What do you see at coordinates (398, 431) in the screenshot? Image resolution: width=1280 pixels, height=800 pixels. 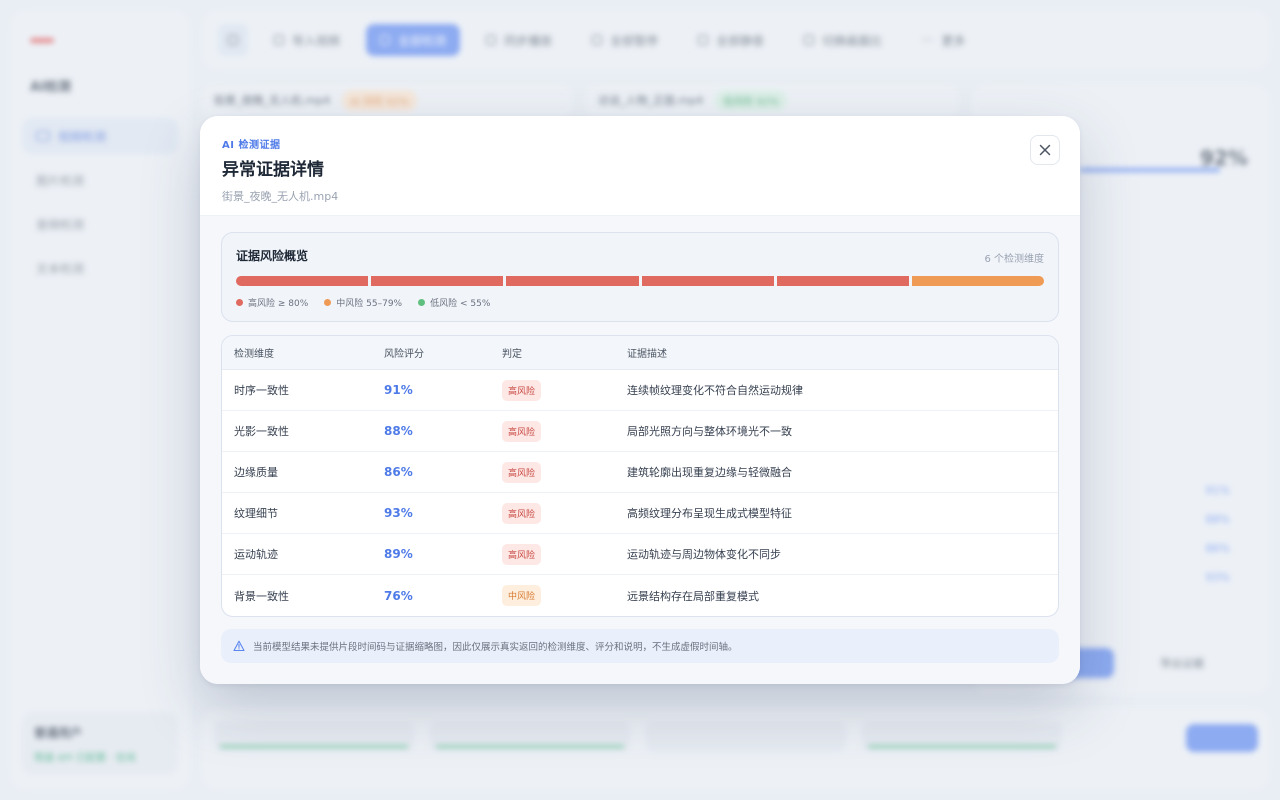 I see `risk-score: 88%` at bounding box center [398, 431].